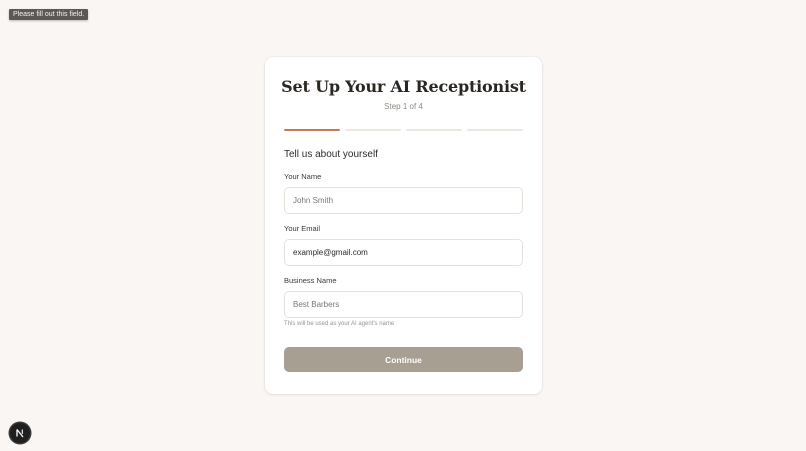 This screenshot has height=451, width=806. Describe the element at coordinates (403, 200) in the screenshot. I see `name-field` at that location.